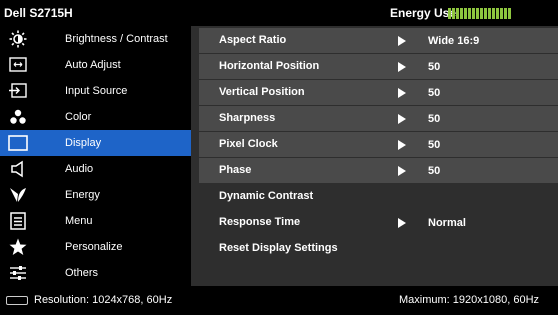  Describe the element at coordinates (235, 170) in the screenshot. I see `setting-label: Phase` at that location.